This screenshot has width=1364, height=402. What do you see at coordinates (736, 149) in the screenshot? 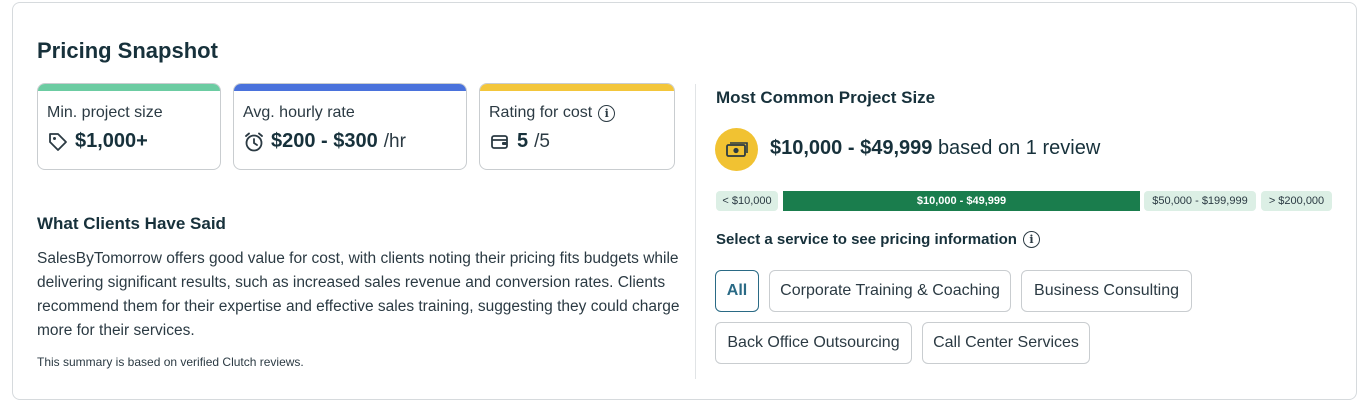
I see `money-icon` at bounding box center [736, 149].